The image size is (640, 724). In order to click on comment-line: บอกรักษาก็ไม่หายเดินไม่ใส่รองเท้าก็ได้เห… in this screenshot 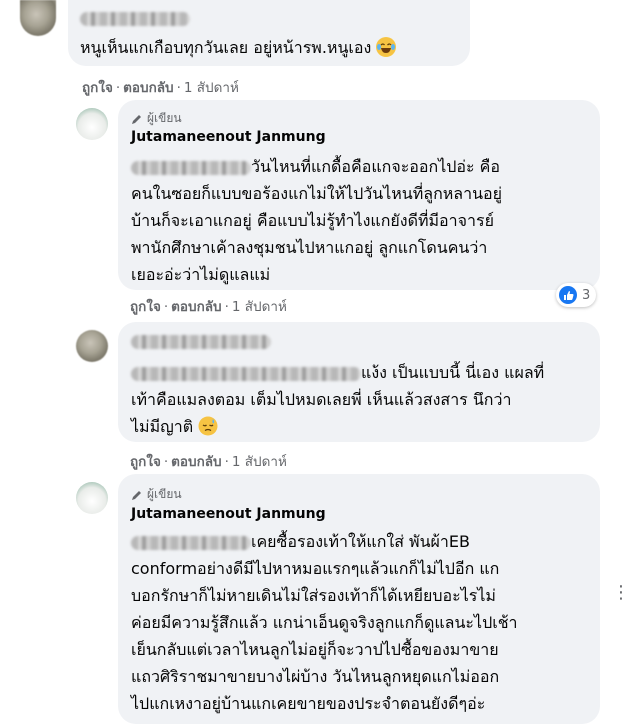, I will do `click(313, 595)`.